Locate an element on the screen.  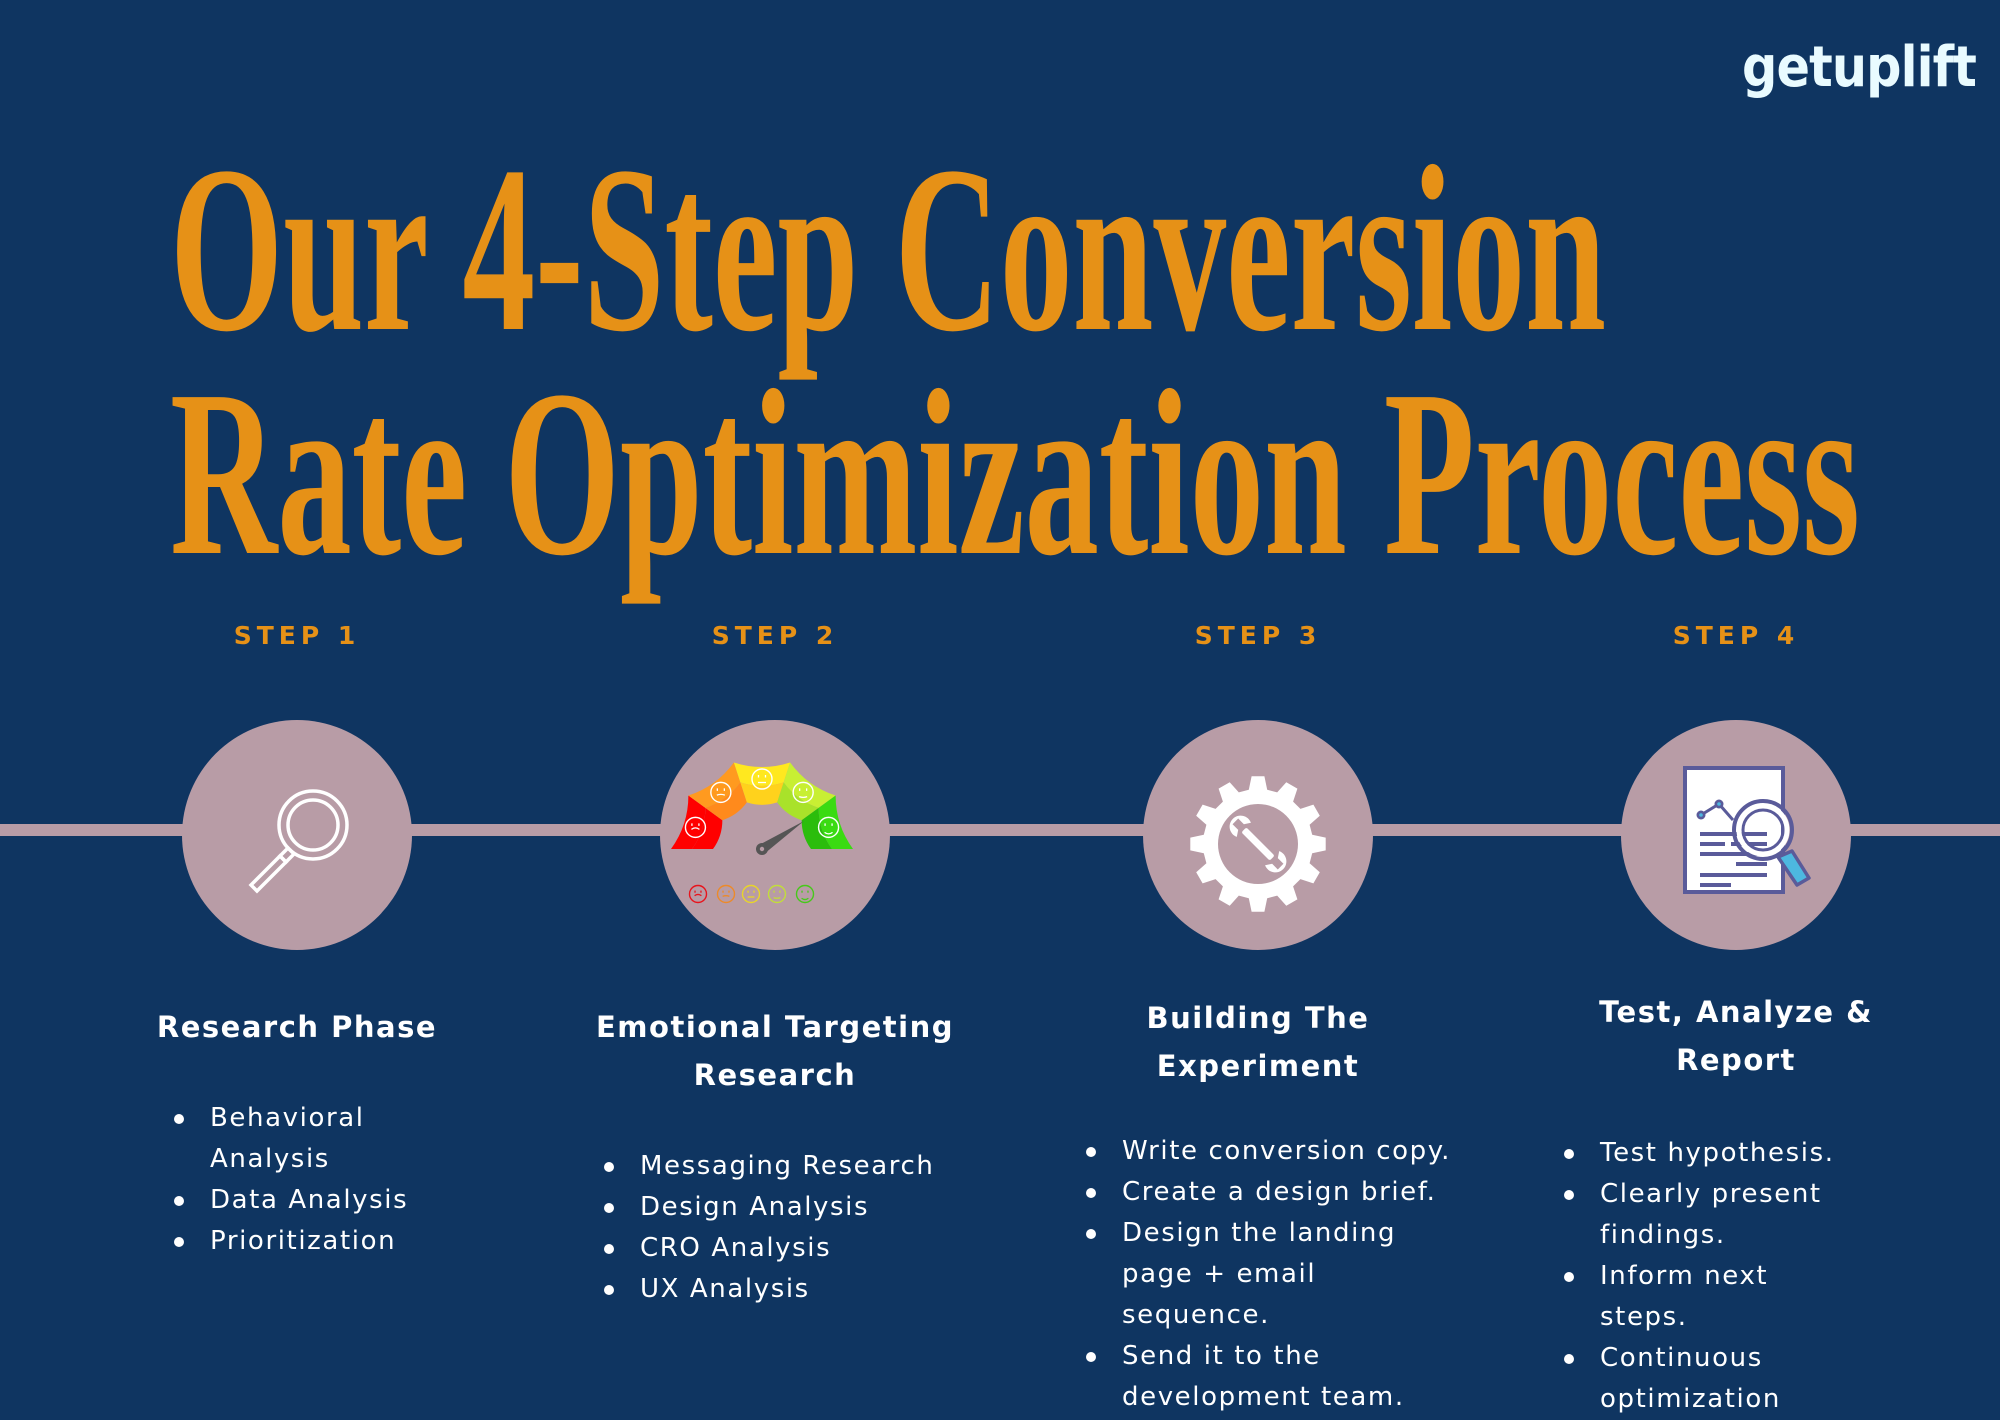
list-item-text: Data Analysis is located at coordinates (309, 1200).